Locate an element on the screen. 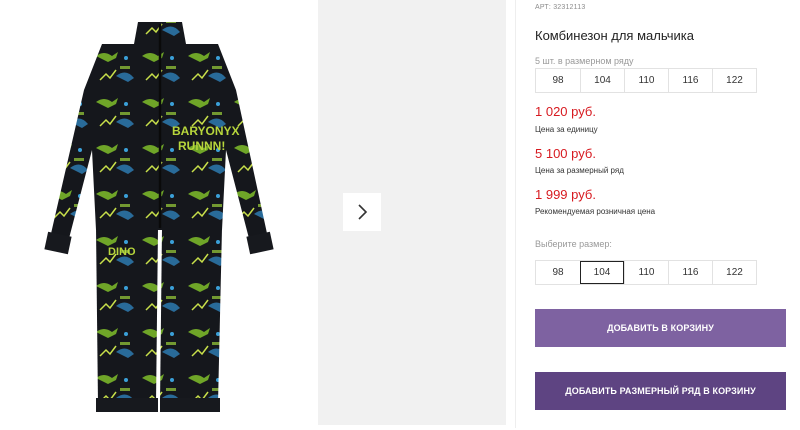  size-option-122: 122 is located at coordinates (734, 272).